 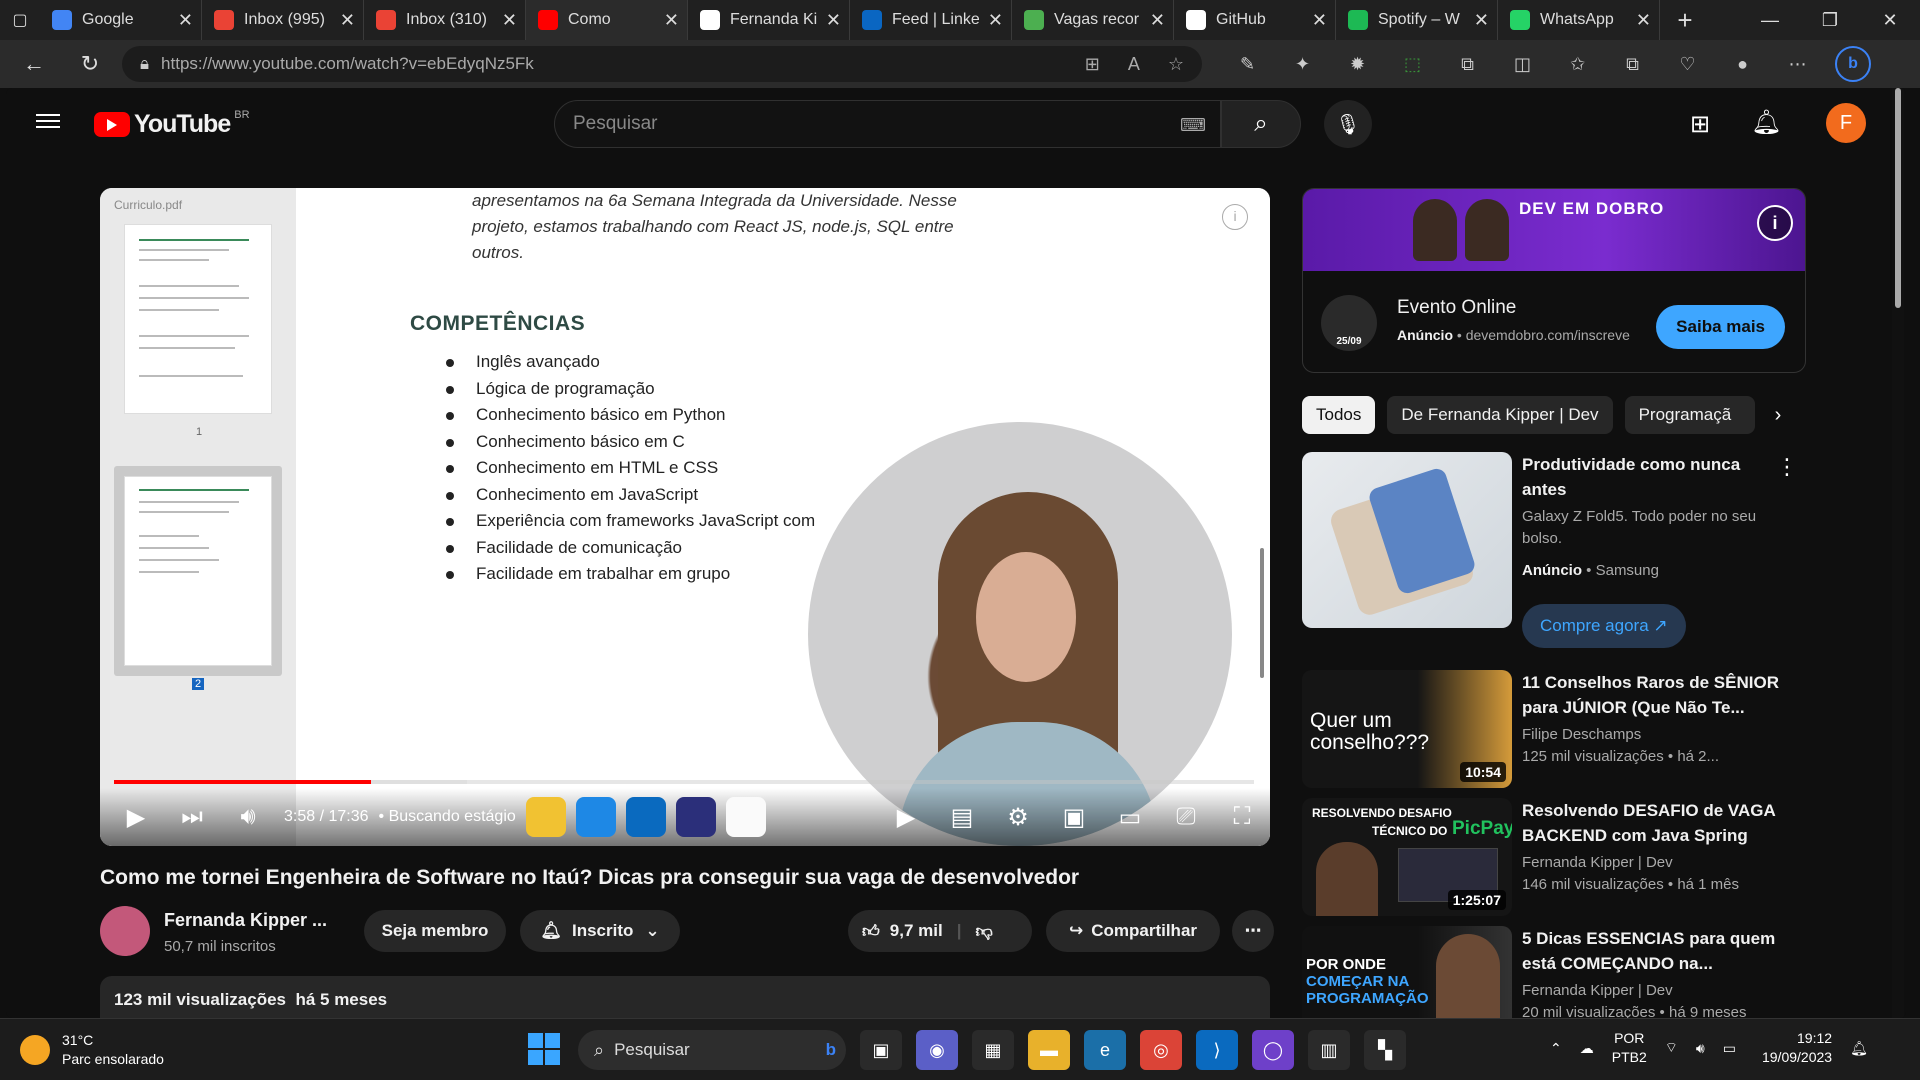 I want to click on more-options-icon: ⋮, so click(x=1787, y=467).